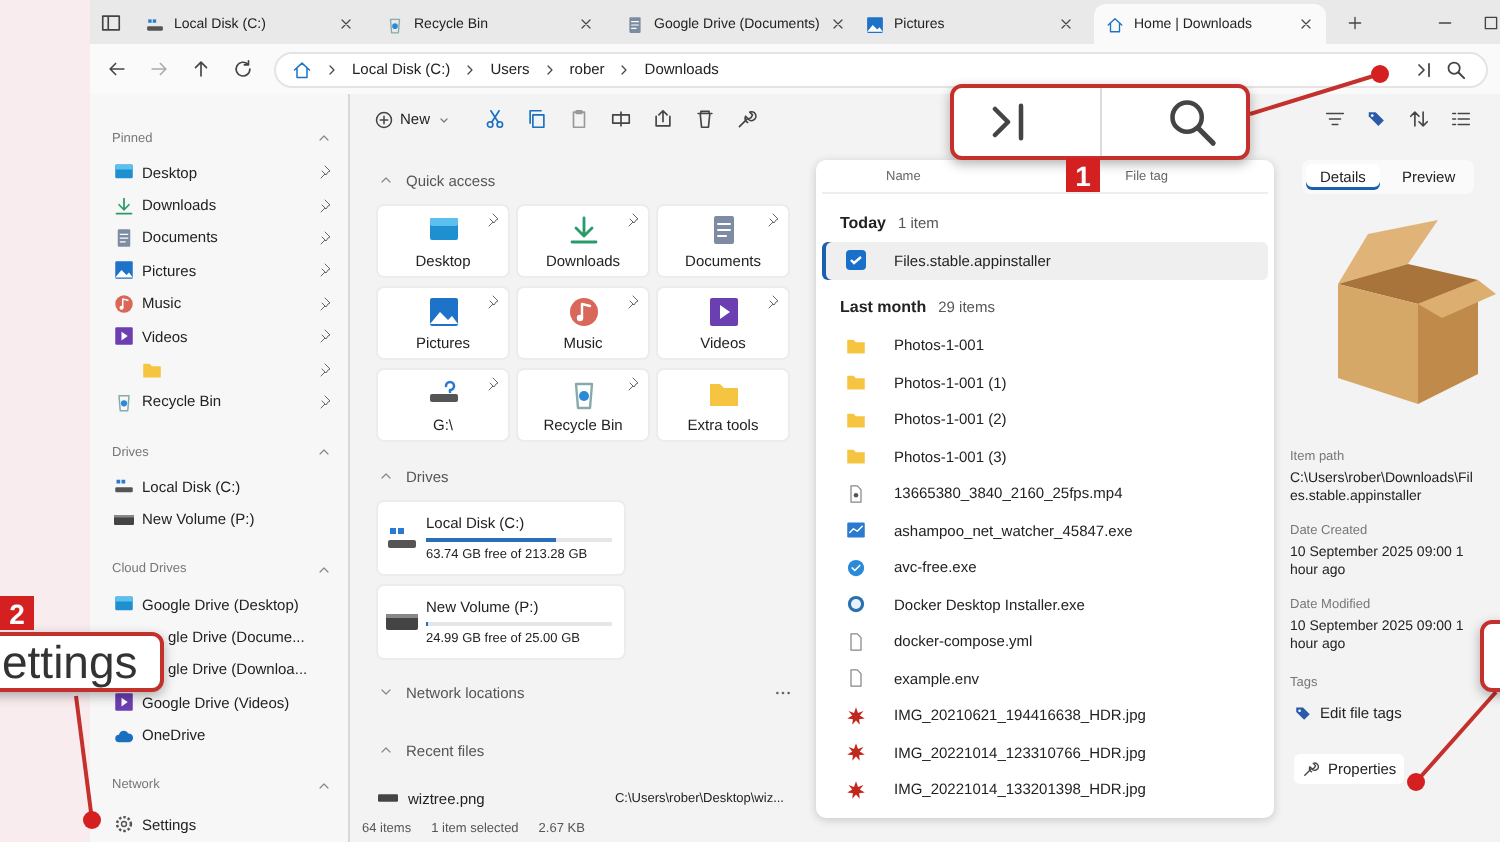 The width and height of the screenshot is (1500, 842). Describe the element at coordinates (117, 69) in the screenshot. I see `back-arrow-icon` at that location.